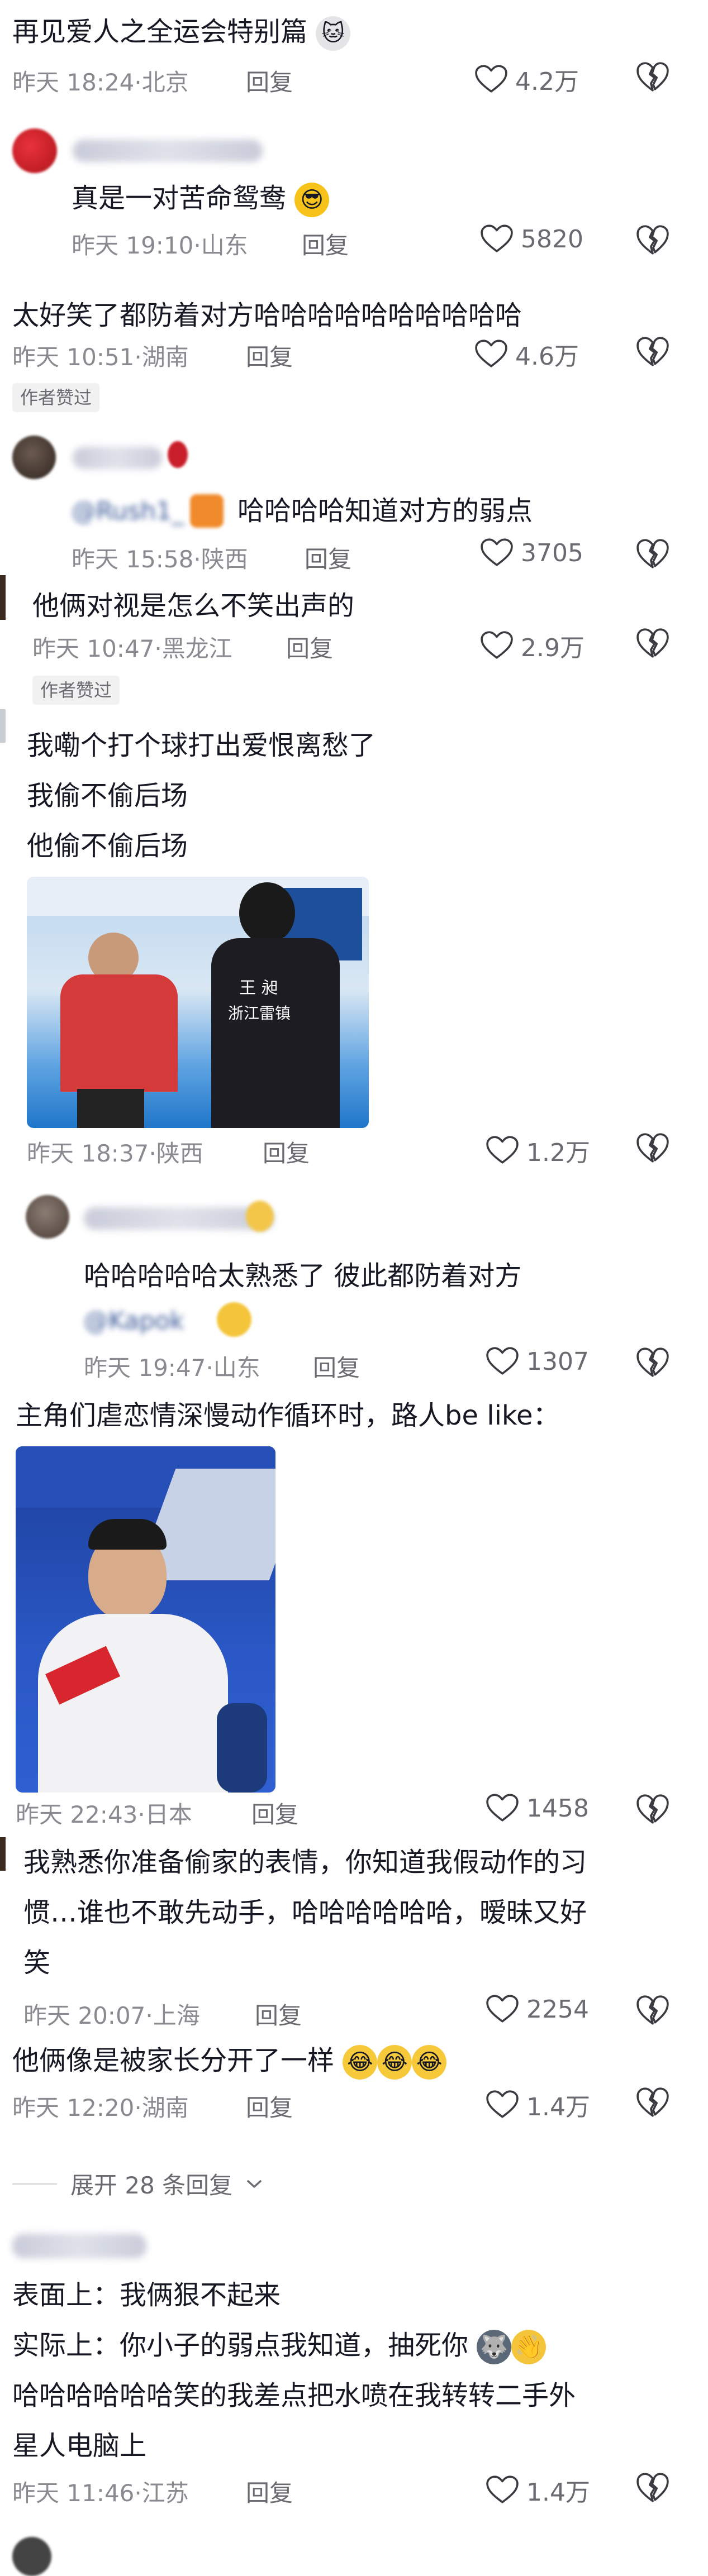 The height and width of the screenshot is (2576, 708). What do you see at coordinates (73, 2107) in the screenshot?
I see `comment-time: 昨天 12:20` at bounding box center [73, 2107].